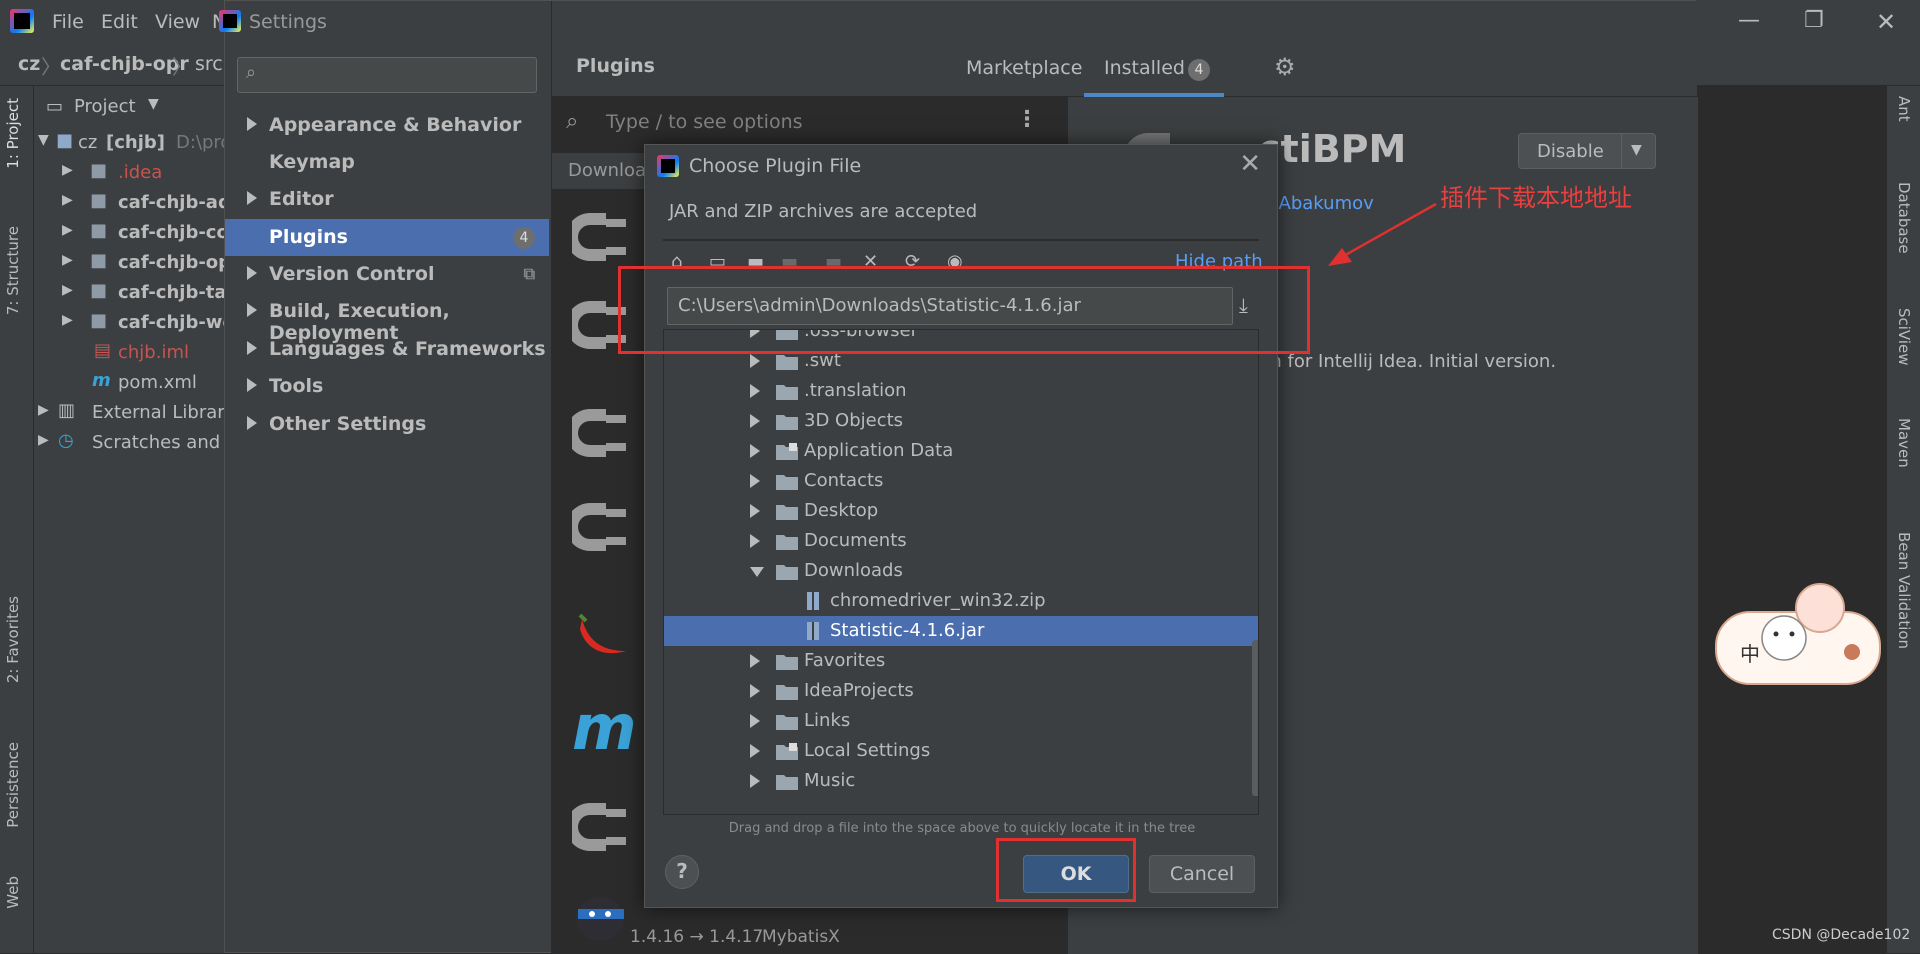 This screenshot has height=954, width=1920. What do you see at coordinates (387, 162) in the screenshot?
I see `settings-category-keymap: Keymap` at bounding box center [387, 162].